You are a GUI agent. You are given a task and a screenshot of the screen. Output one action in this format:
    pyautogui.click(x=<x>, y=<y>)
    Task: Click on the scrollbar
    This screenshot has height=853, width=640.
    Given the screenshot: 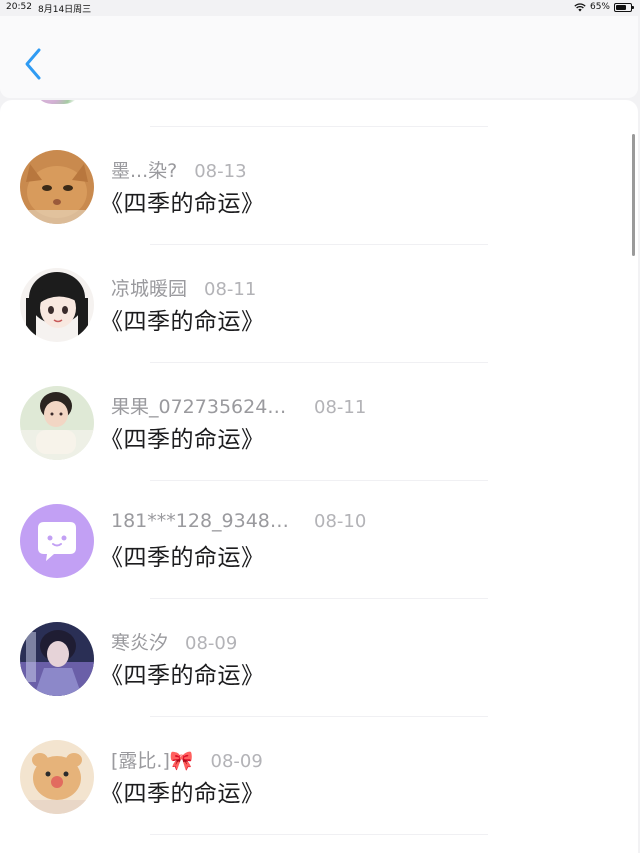 What is the action you would take?
    pyautogui.click(x=633, y=195)
    